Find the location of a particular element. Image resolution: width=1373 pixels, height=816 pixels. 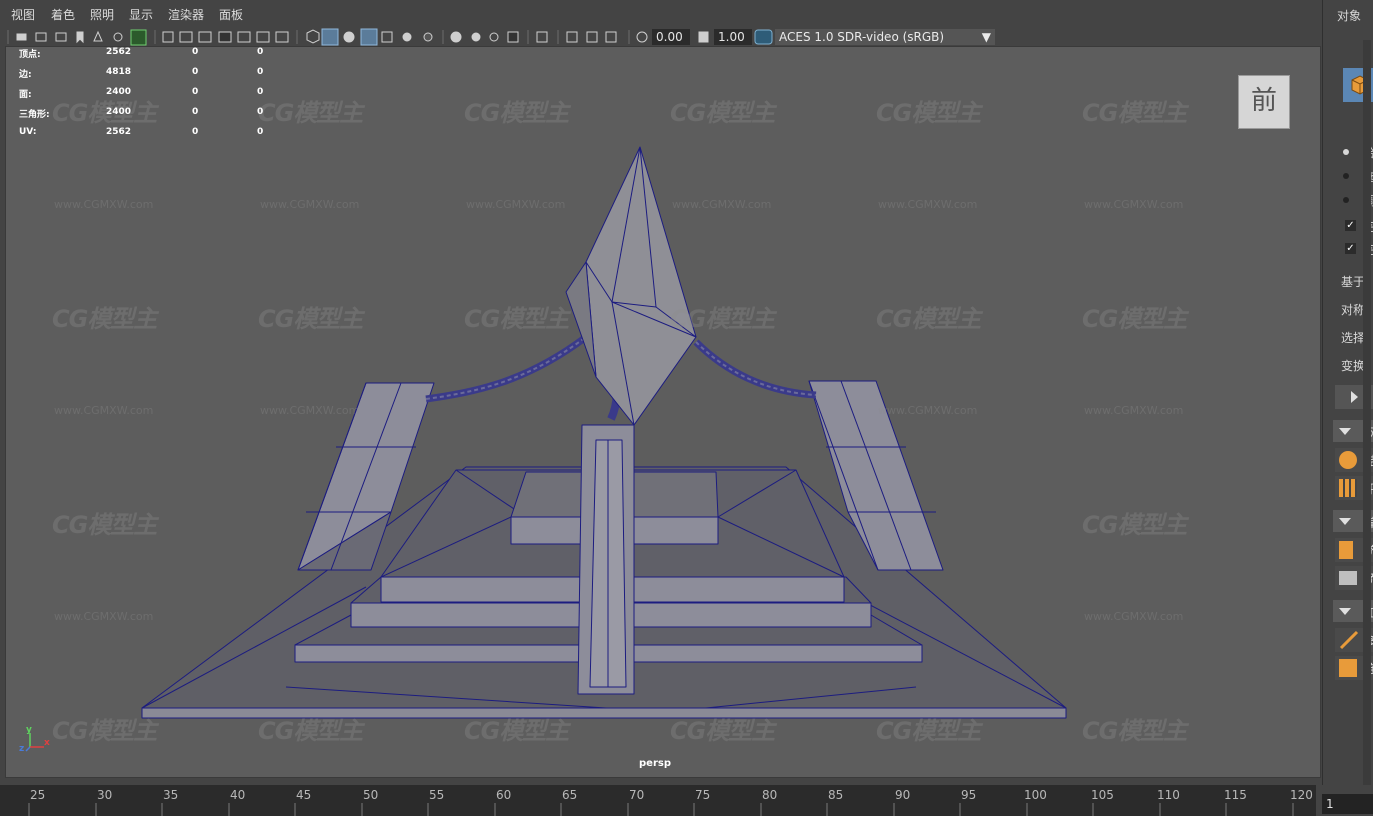

left-chain is located at coordinates (507, 368).